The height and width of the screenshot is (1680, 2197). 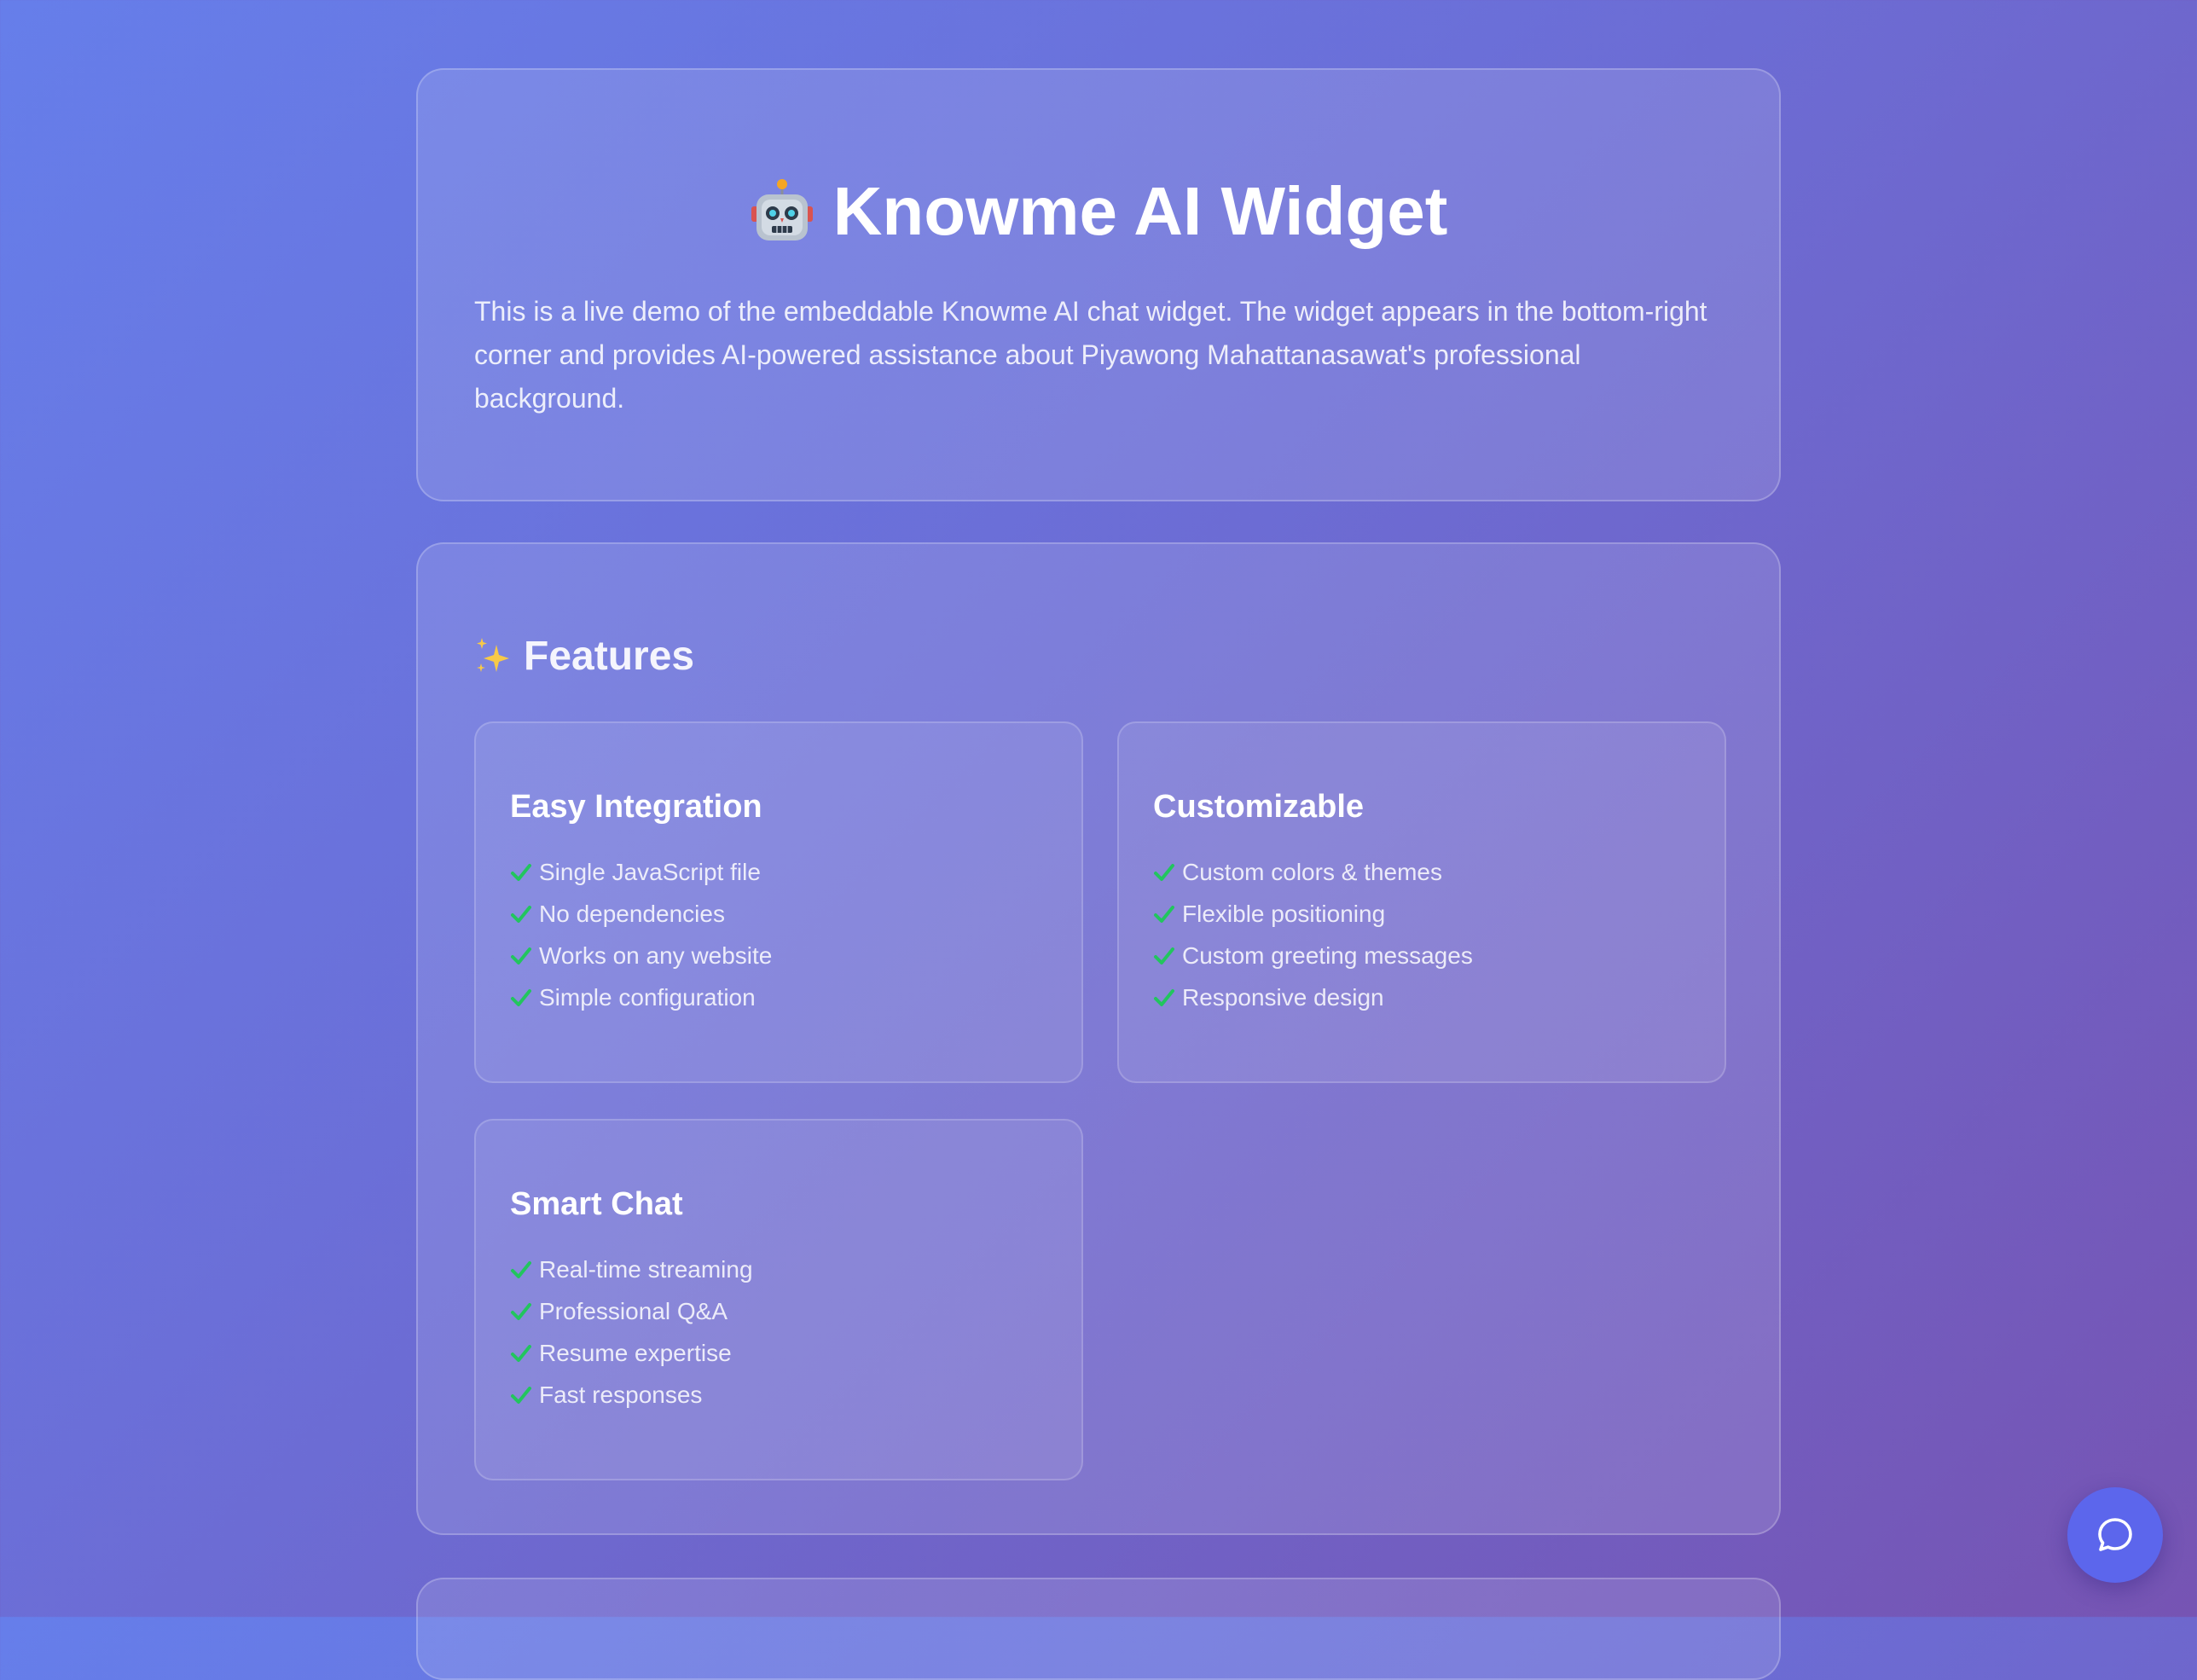 I want to click on features-heading: Features, so click(x=584, y=656).